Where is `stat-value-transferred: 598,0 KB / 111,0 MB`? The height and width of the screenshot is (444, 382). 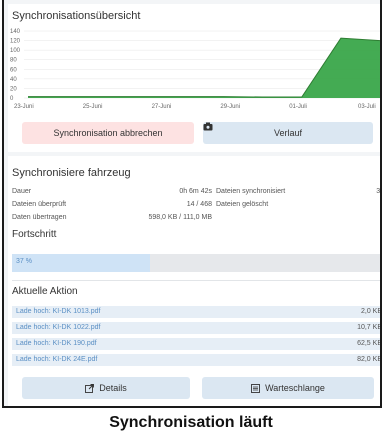 stat-value-transferred: 598,0 KB / 111,0 MB is located at coordinates (180, 217).